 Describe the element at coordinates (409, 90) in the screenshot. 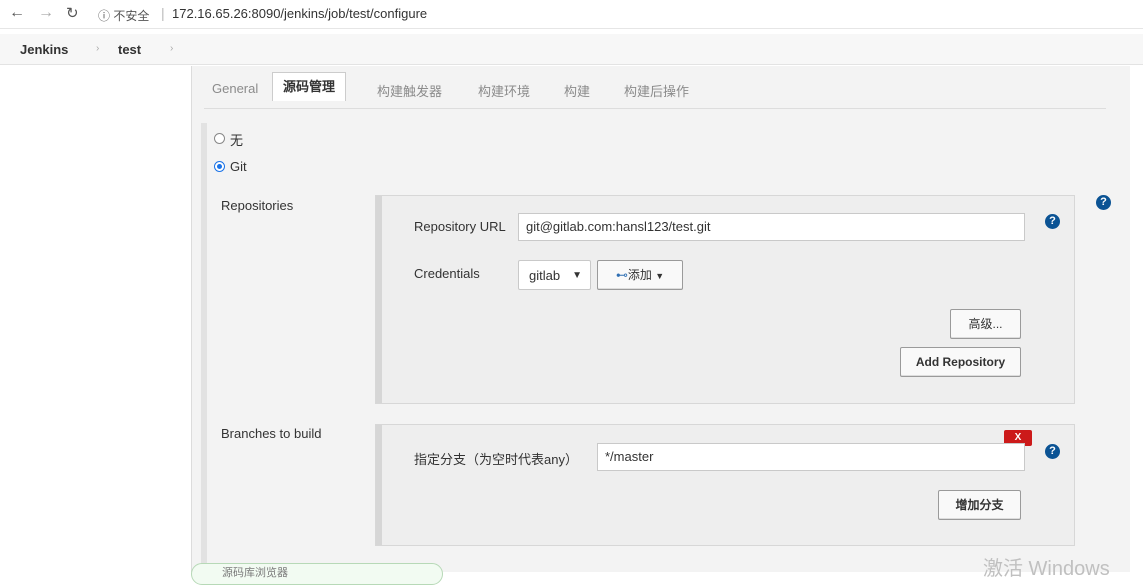

I see `tab-build-triggers: 构建触发器` at that location.